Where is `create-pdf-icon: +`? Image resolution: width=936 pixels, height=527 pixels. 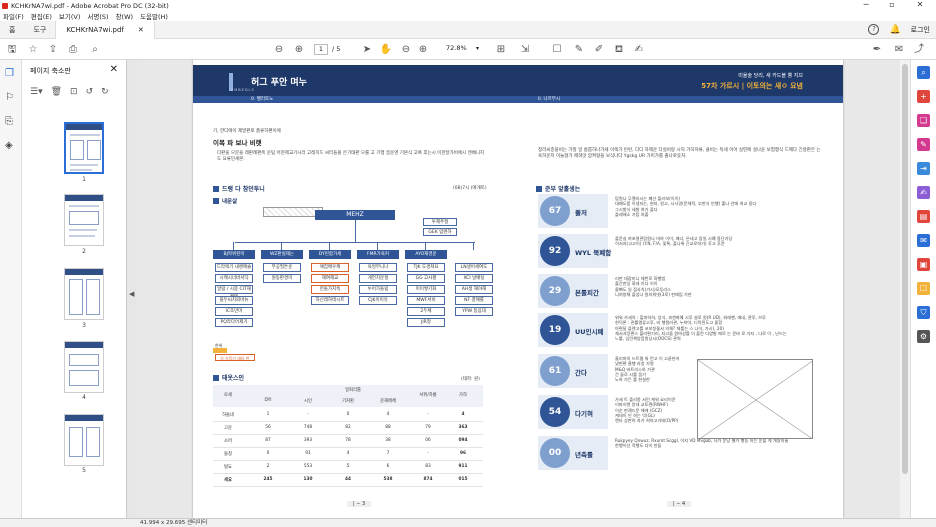 create-pdf-icon: + is located at coordinates (923, 96).